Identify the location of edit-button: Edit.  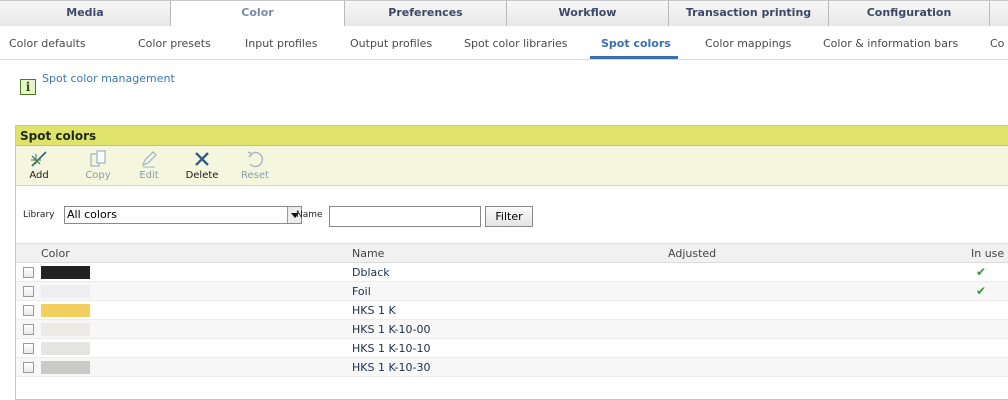
(149, 166).